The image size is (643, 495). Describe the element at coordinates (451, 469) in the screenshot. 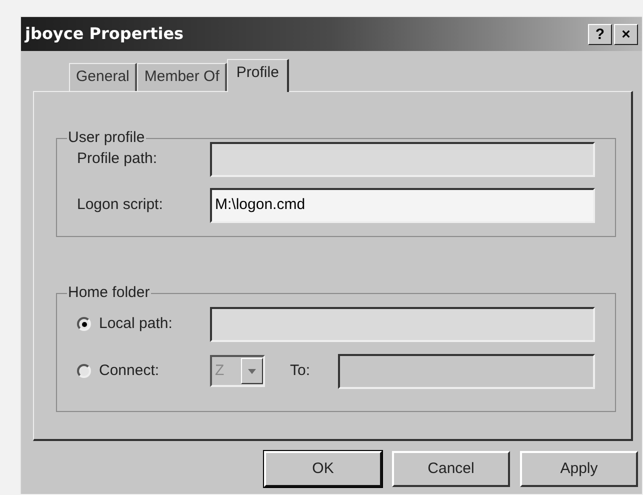

I see `dialog-button: Cancel` at that location.